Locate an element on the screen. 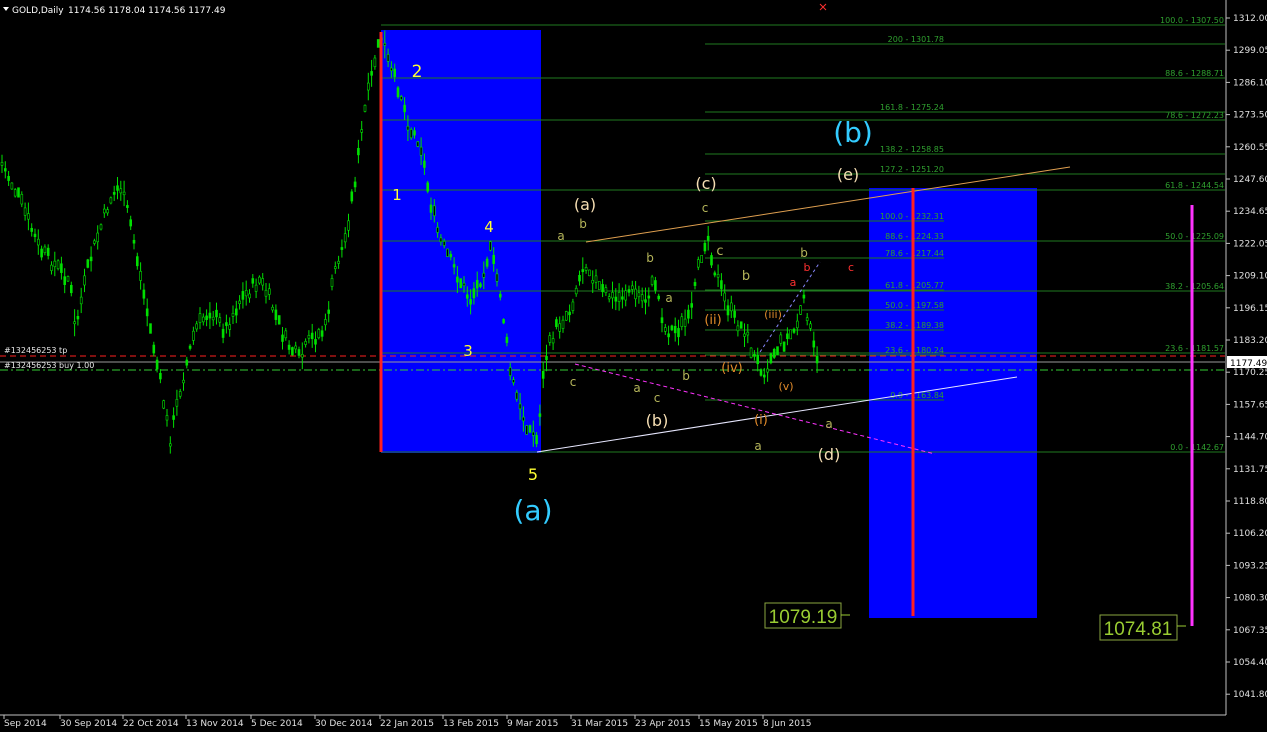  dropdown-icon is located at coordinates (6, 9).